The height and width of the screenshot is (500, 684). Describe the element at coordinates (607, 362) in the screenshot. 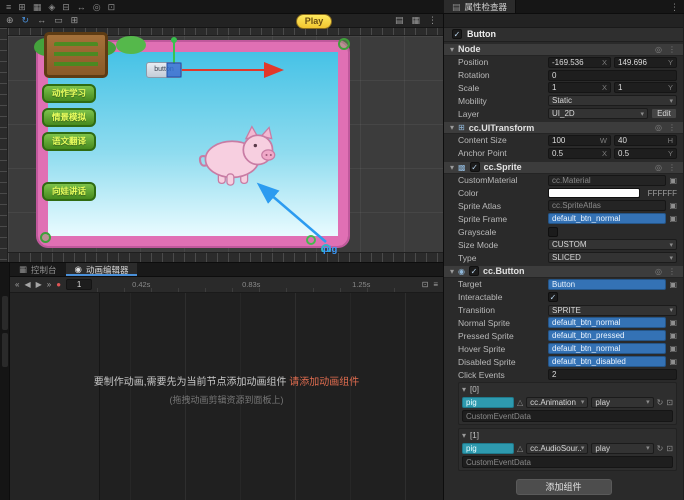

I see `disabled-sprite-field: default_btn_disabled` at that location.